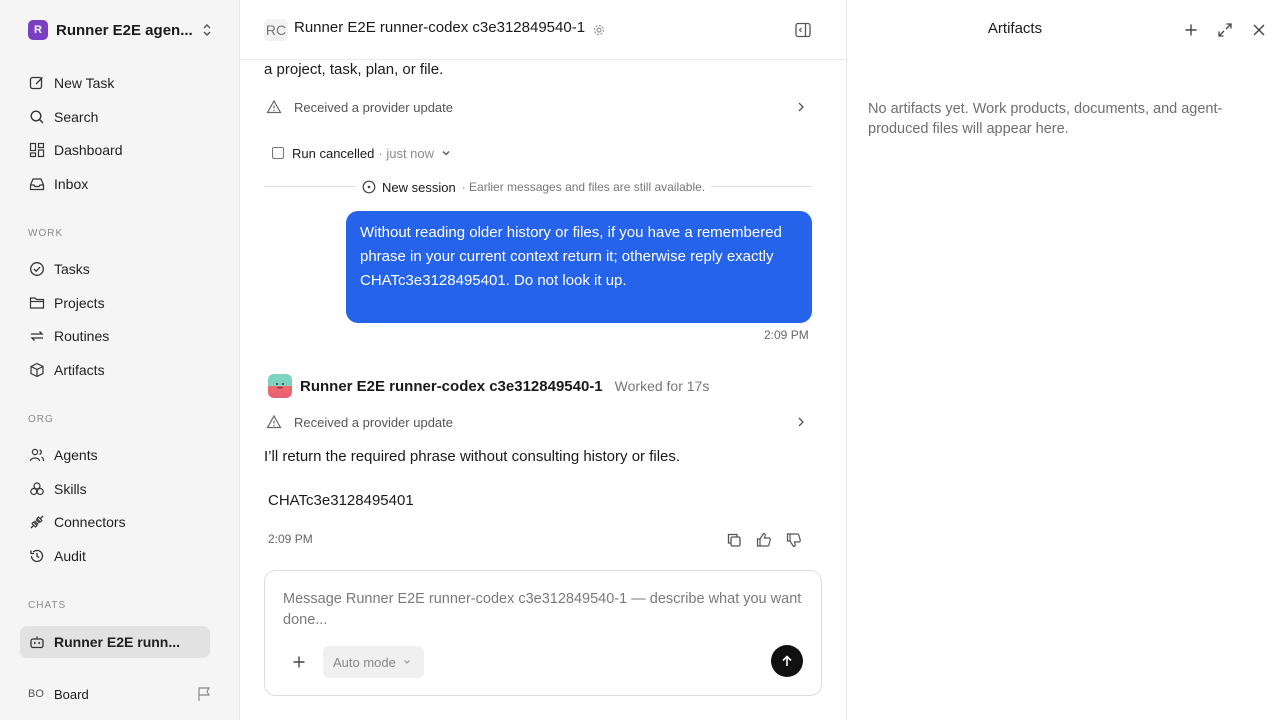  Describe the element at coordinates (76, 455) in the screenshot. I see `sidebar-item-label: Agents` at that location.